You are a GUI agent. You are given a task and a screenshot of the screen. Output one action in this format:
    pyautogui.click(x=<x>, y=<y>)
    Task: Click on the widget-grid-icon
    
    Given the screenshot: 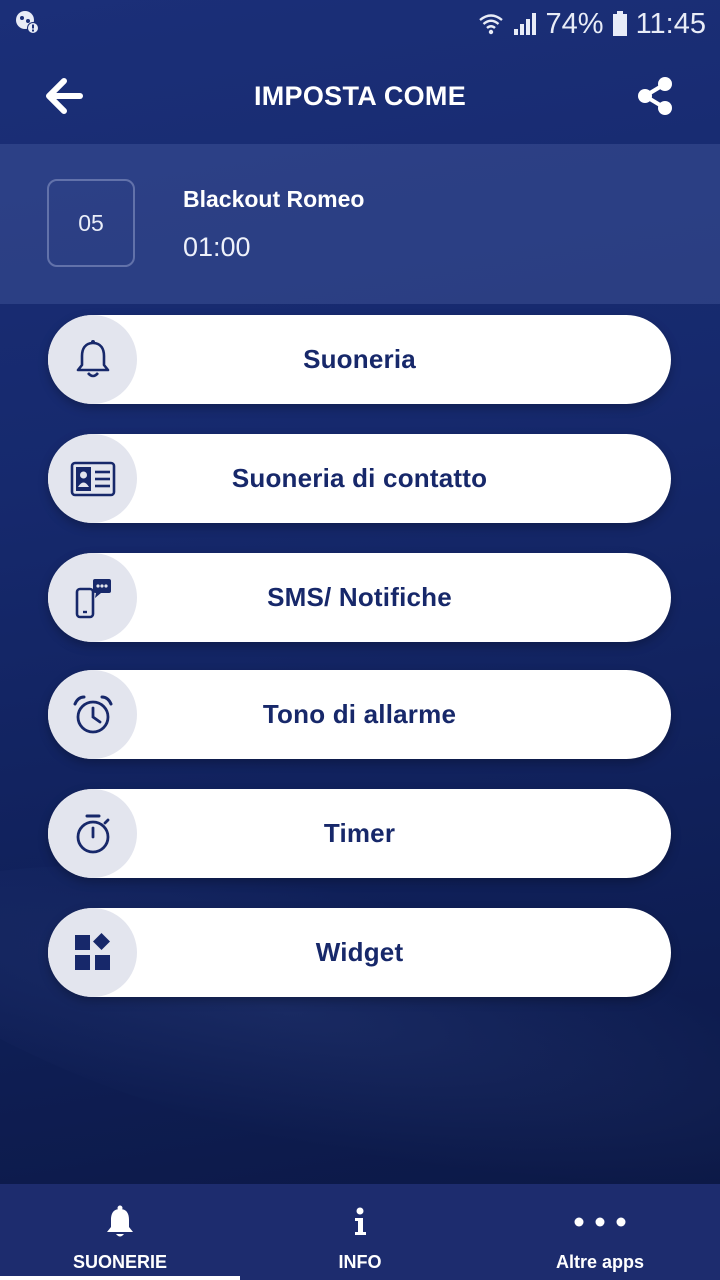 What is the action you would take?
    pyautogui.click(x=92, y=952)
    